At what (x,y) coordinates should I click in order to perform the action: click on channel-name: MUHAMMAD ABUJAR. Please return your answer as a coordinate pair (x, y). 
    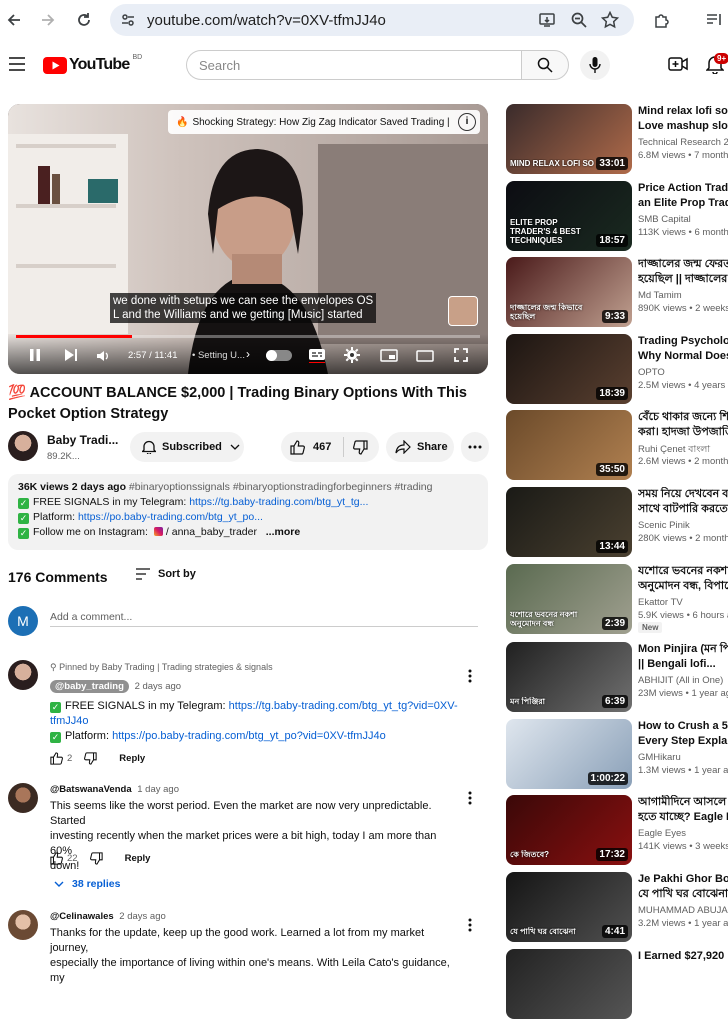
    Looking at the image, I should click on (683, 910).